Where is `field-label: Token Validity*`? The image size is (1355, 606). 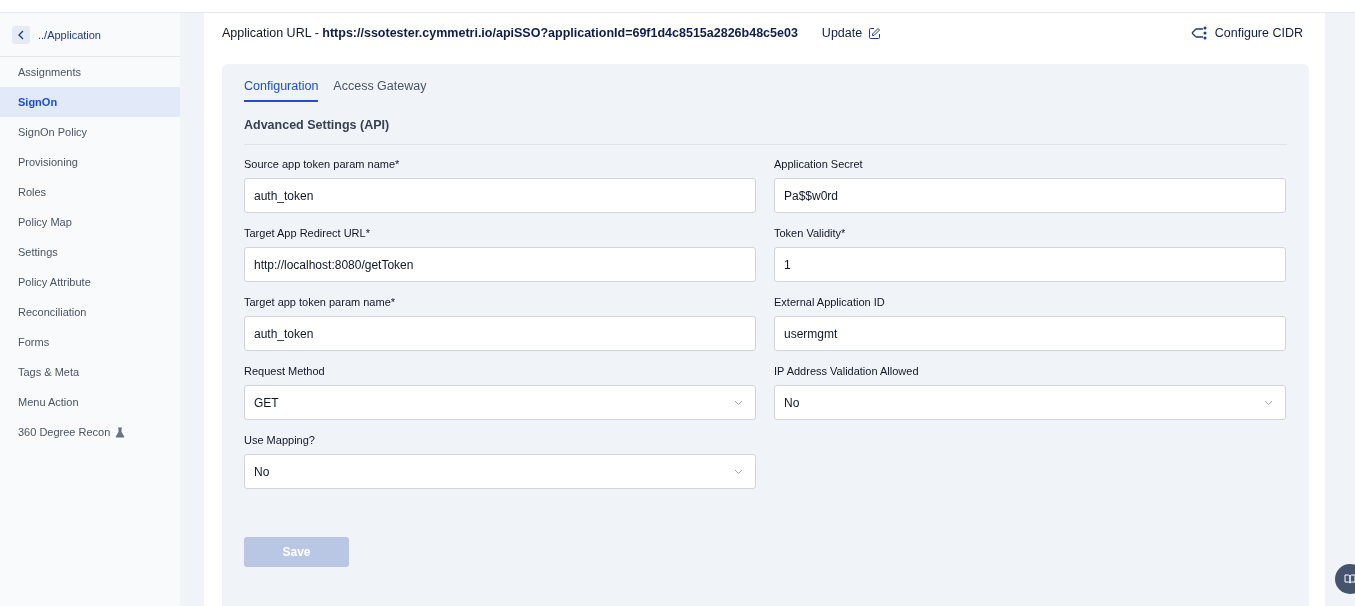
field-label: Token Validity* is located at coordinates (810, 233).